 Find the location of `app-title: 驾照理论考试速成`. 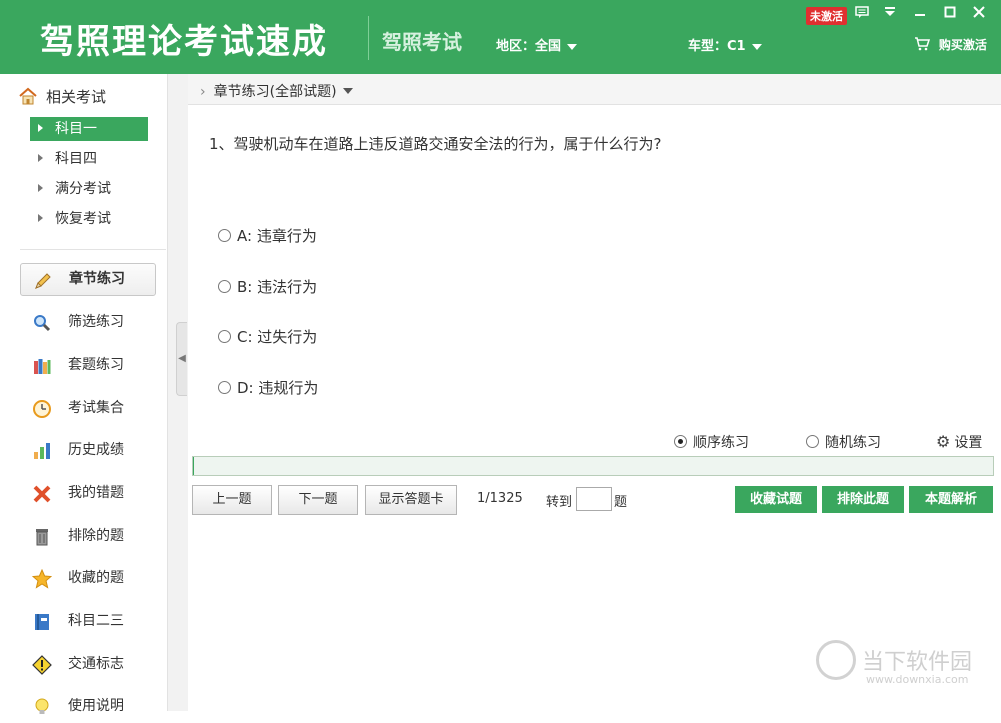

app-title: 驾照理论考试速成 is located at coordinates (184, 42).